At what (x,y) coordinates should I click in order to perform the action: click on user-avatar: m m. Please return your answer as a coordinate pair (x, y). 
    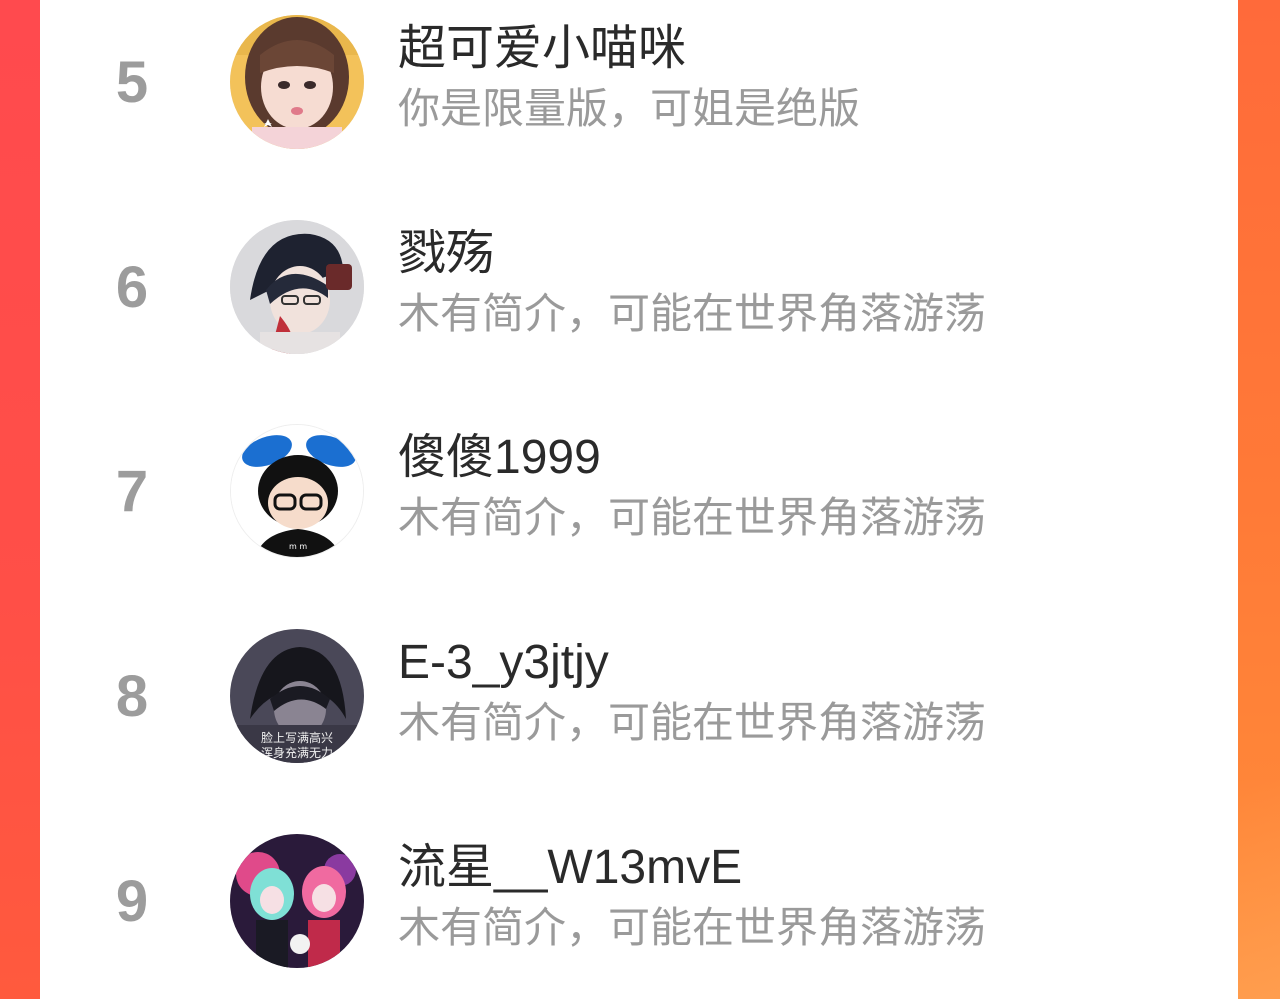
    Looking at the image, I should click on (297, 491).